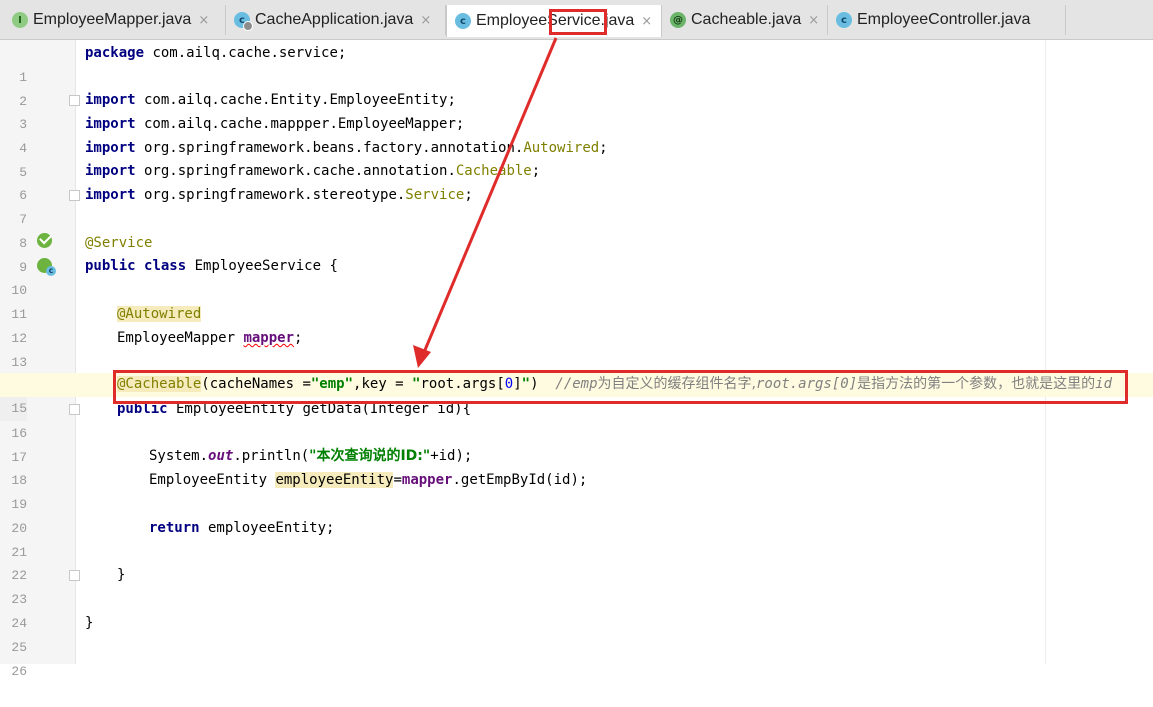 The image size is (1153, 707). I want to click on code-line-20: 20, so click(576, 514).